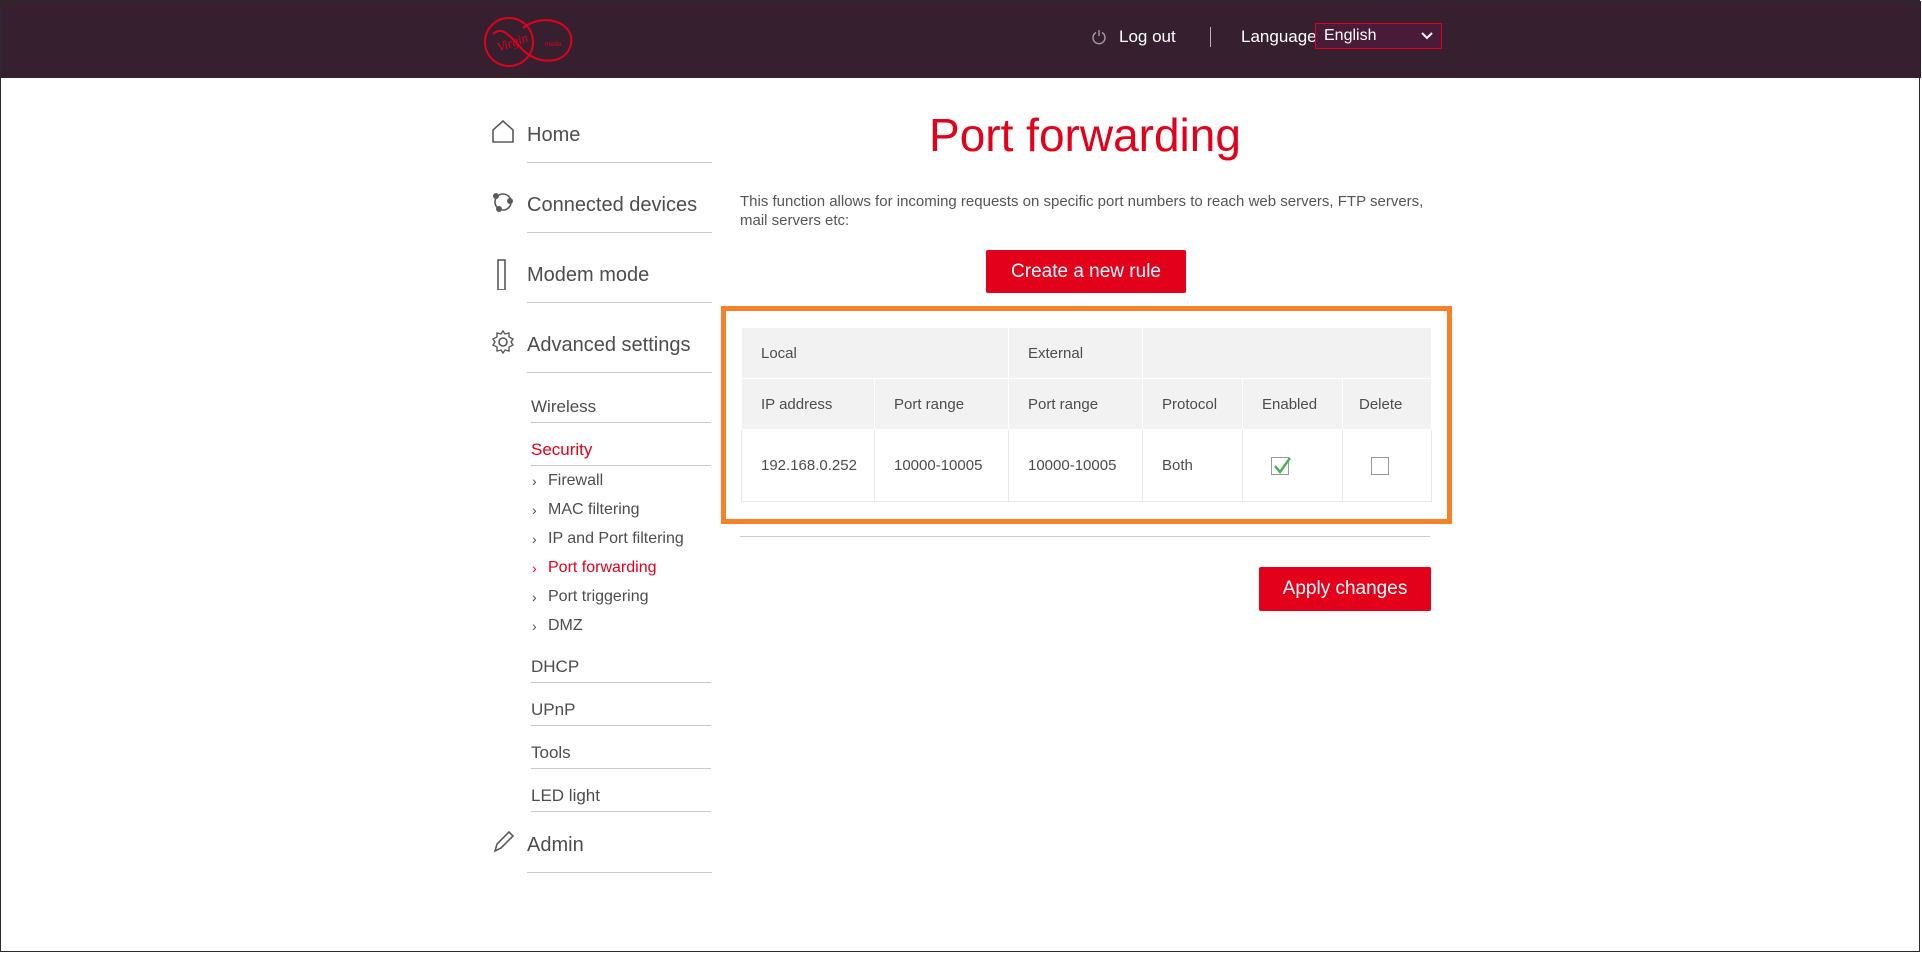 The image size is (1922, 954). I want to click on sidebar-leaf-label: MAC filtering, so click(594, 509).